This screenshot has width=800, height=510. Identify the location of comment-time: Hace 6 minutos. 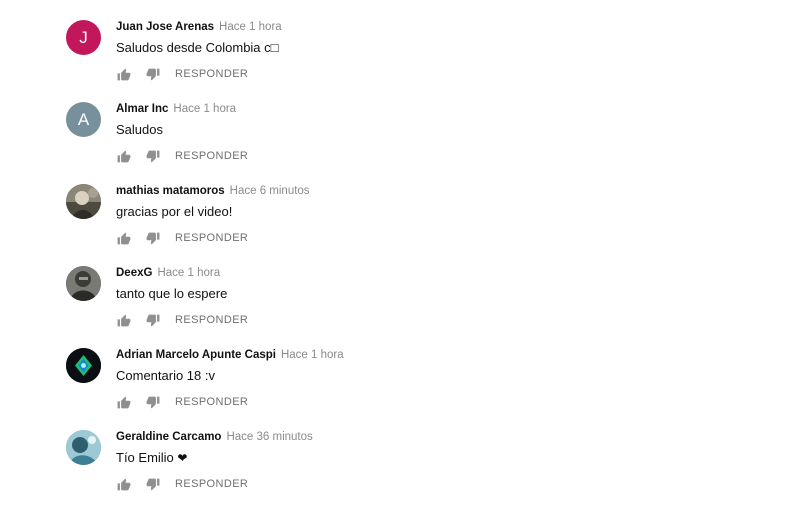
(270, 191).